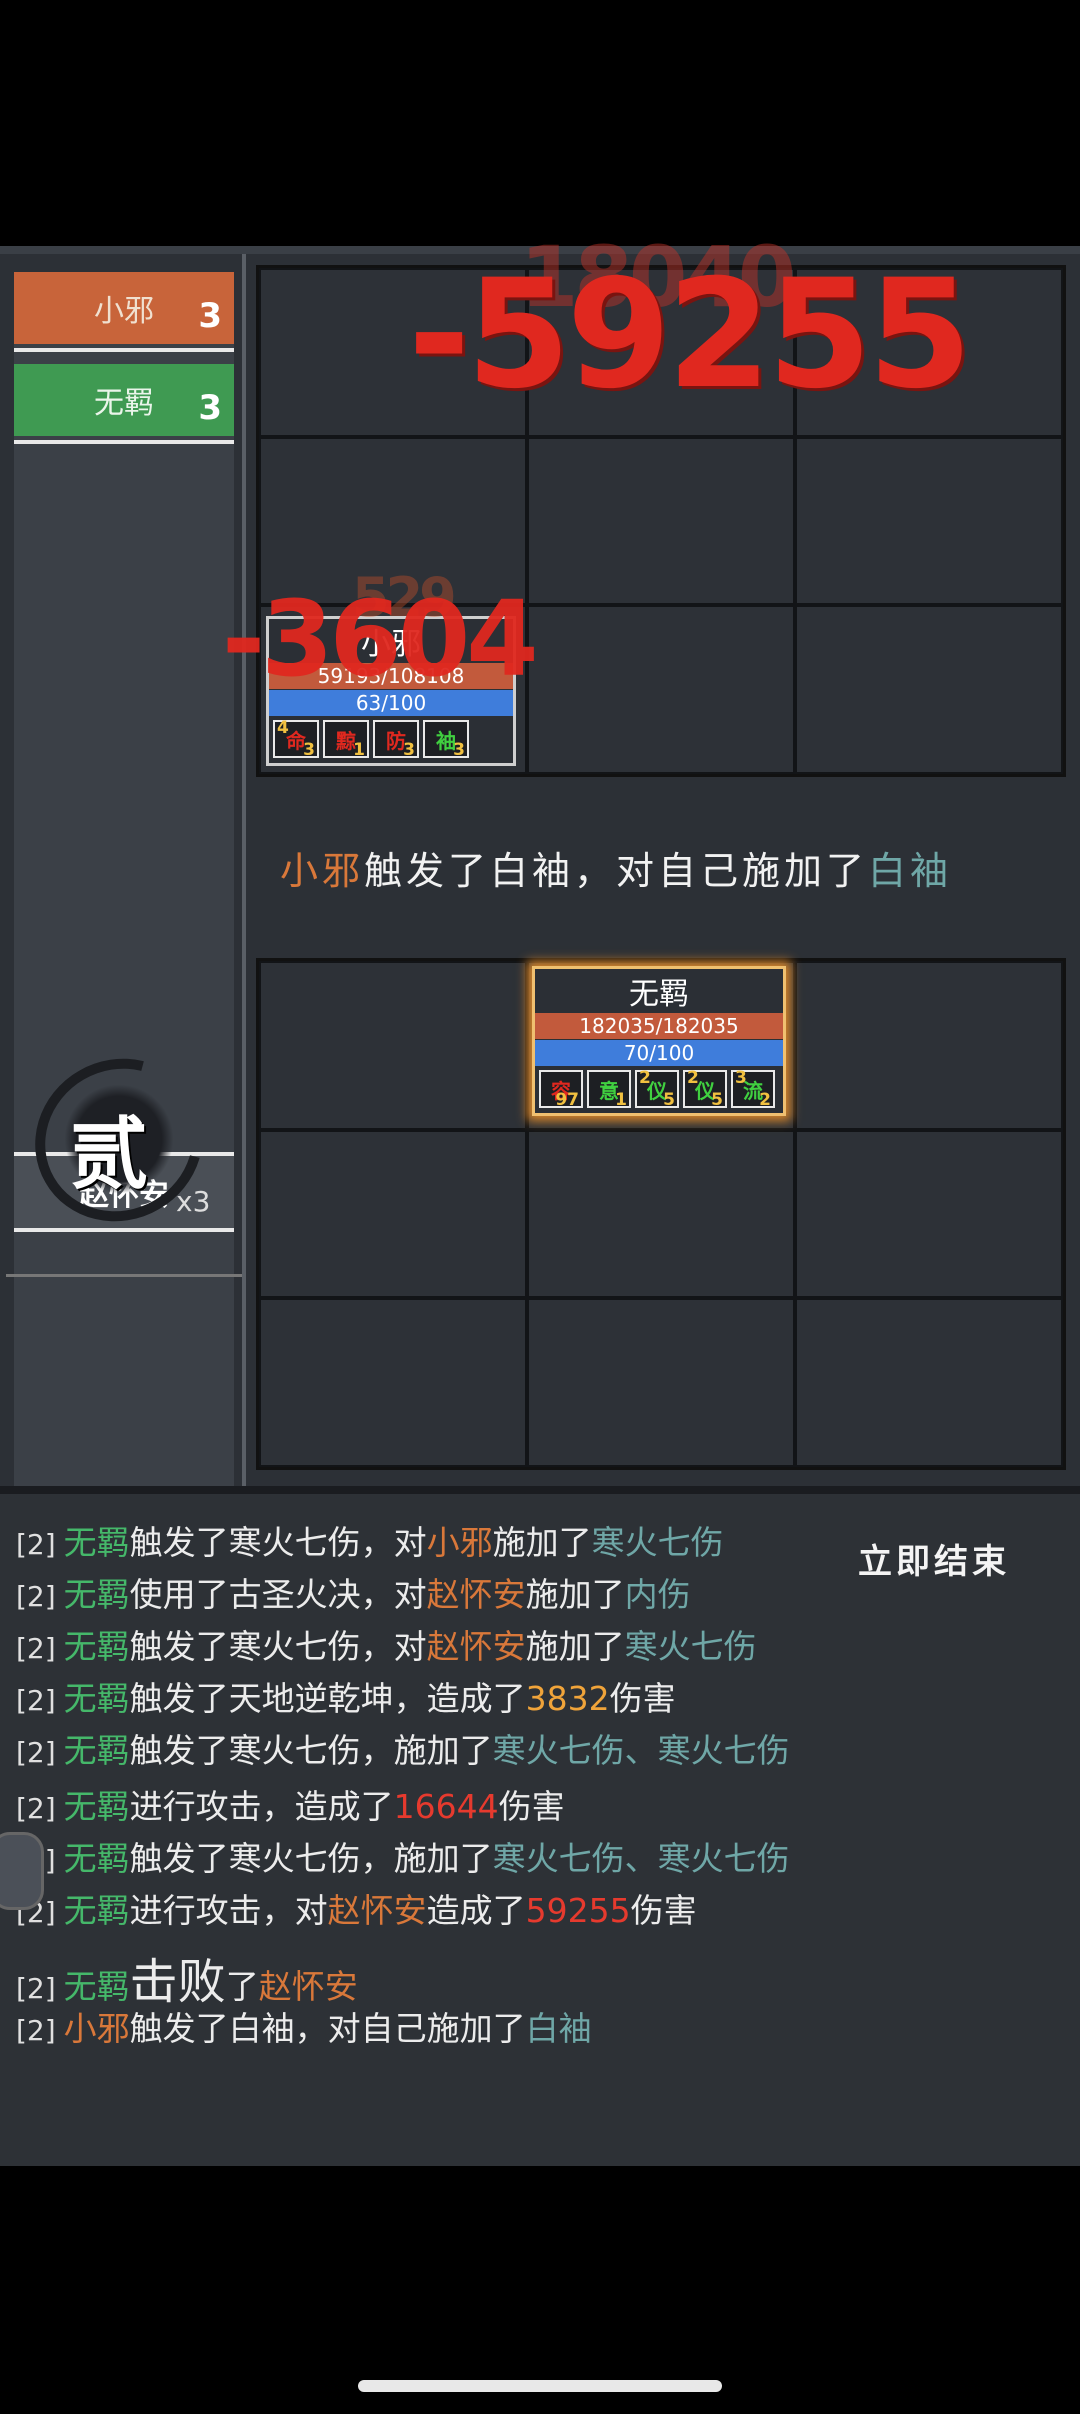 The image size is (1080, 2414). I want to click on buff-icon: 黥 1, so click(346, 740).